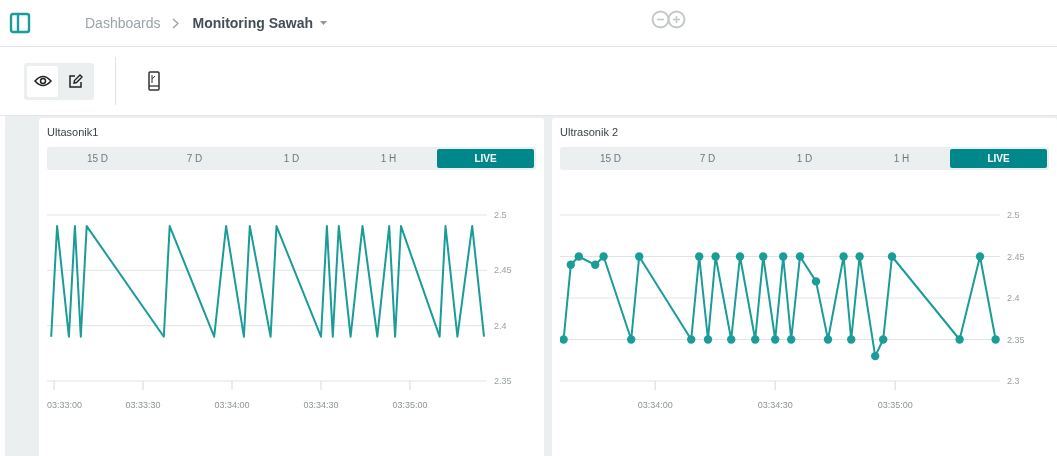 This screenshot has height=456, width=1057. What do you see at coordinates (154, 81) in the screenshot?
I see `mobile-view-icon` at bounding box center [154, 81].